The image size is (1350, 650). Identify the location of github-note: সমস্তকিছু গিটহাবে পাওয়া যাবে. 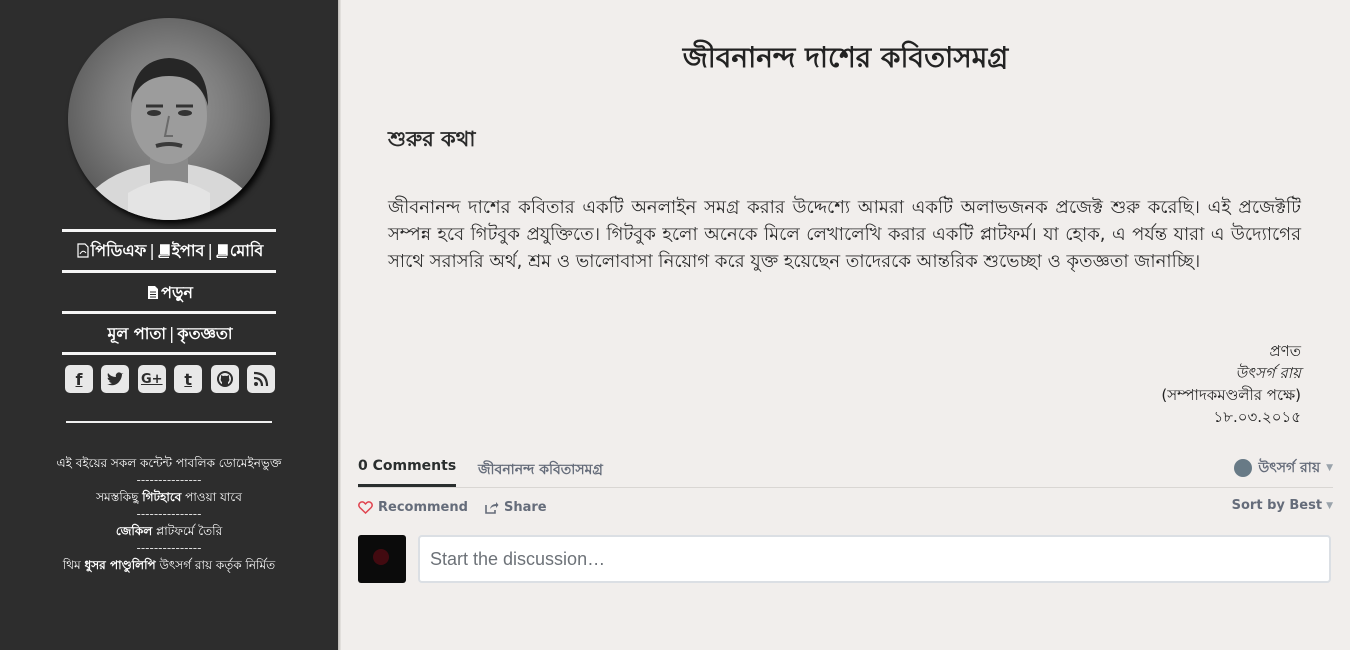
(169, 497).